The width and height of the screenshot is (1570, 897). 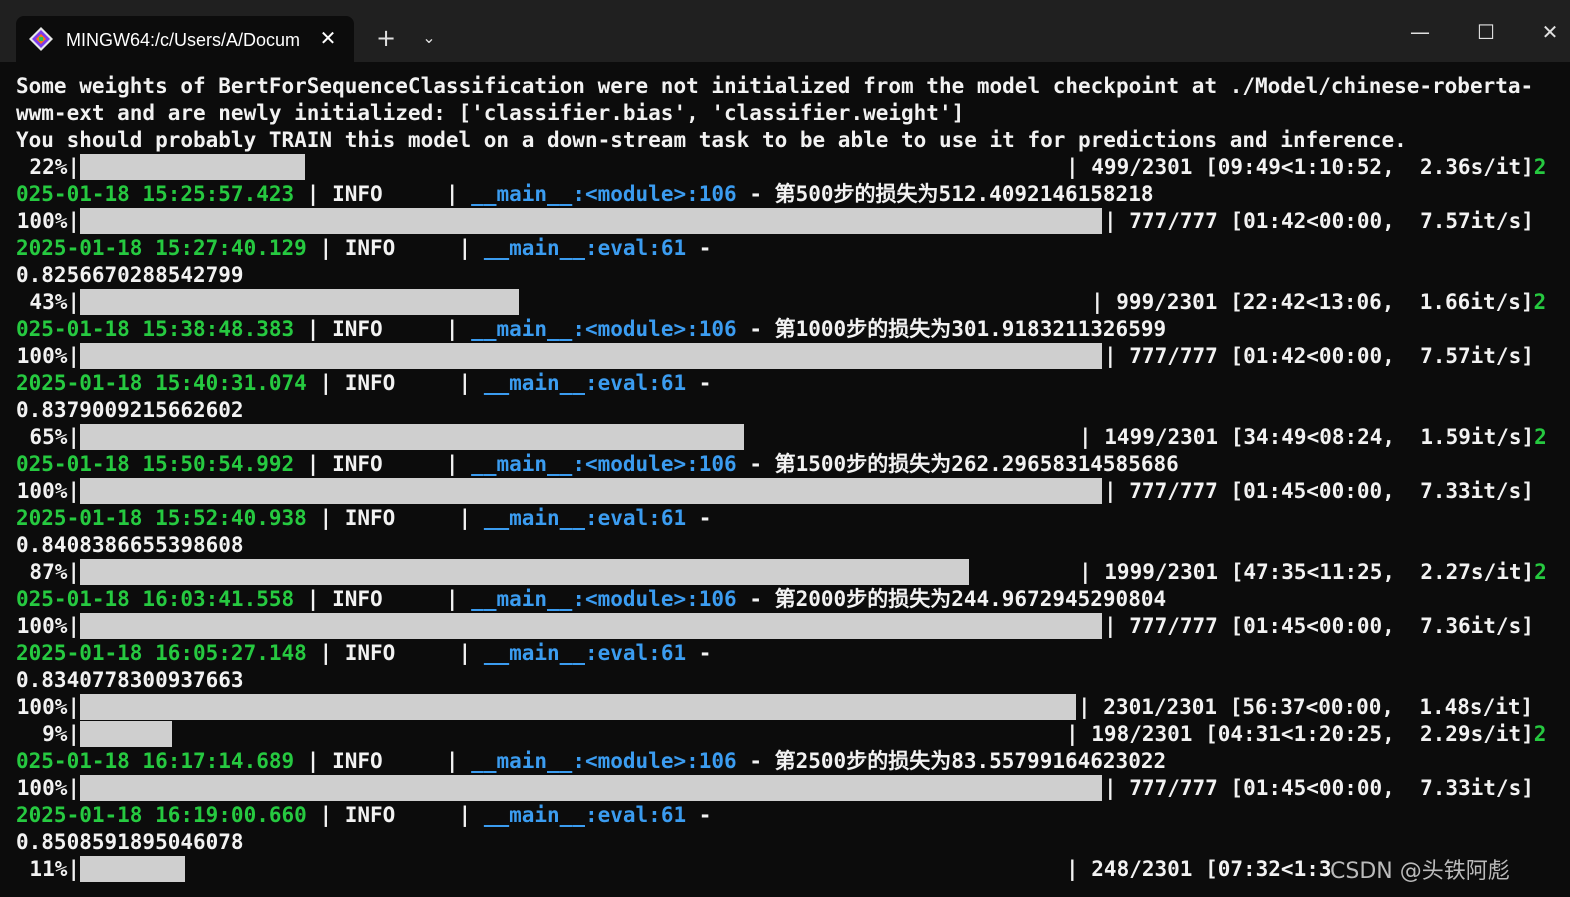 I want to click on progress-info: | 1499/2301 [34:49<08:24, 1.59it/s]2, so click(x=1313, y=437).